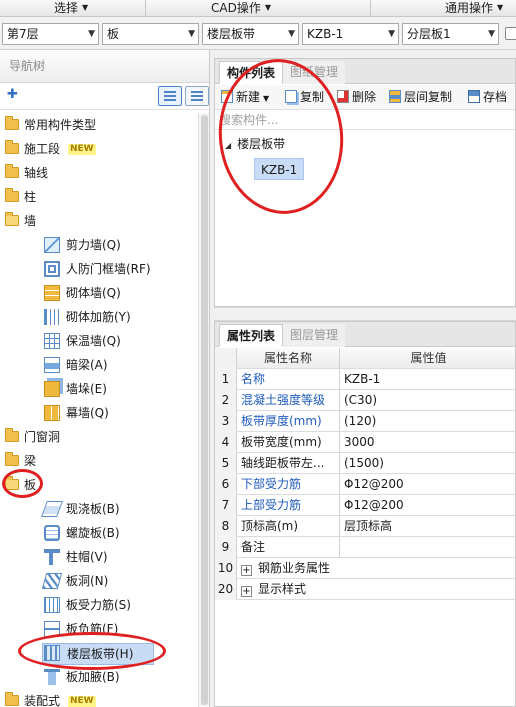 The width and height of the screenshot is (516, 707). I want to click on table-row: 8 顶标高(m) 层顶标高, so click(365, 526).